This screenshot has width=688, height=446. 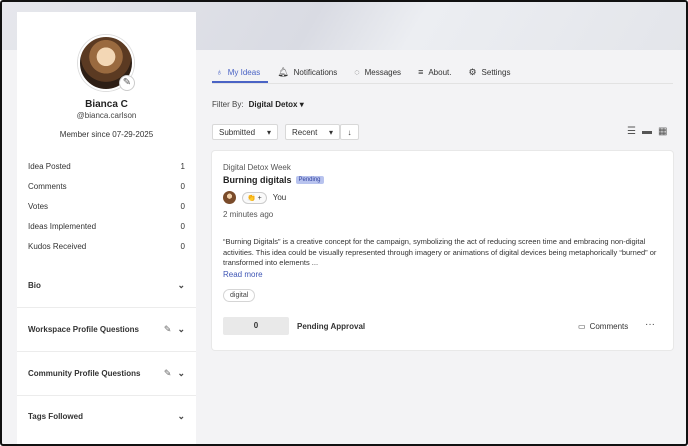 I want to click on comment-icon: ▭, so click(x=582, y=326).